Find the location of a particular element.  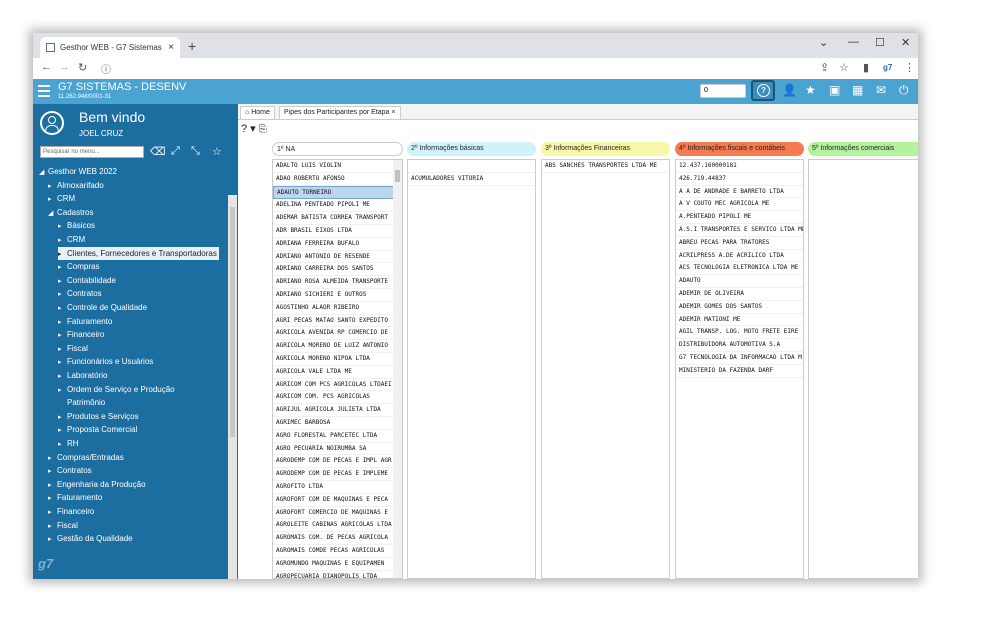

list-item: AGROMUNDO MAQUINAS E EQUIPAMEN is located at coordinates (333, 564).